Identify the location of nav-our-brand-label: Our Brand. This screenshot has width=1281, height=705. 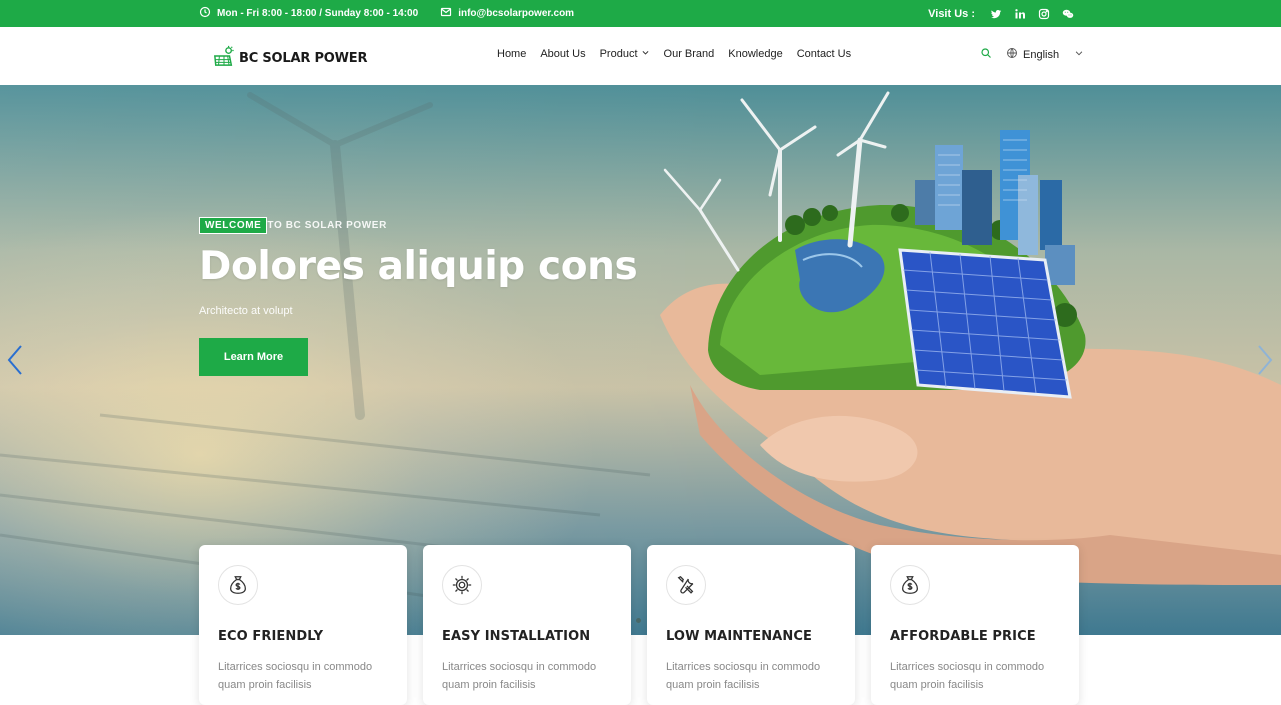
(689, 54).